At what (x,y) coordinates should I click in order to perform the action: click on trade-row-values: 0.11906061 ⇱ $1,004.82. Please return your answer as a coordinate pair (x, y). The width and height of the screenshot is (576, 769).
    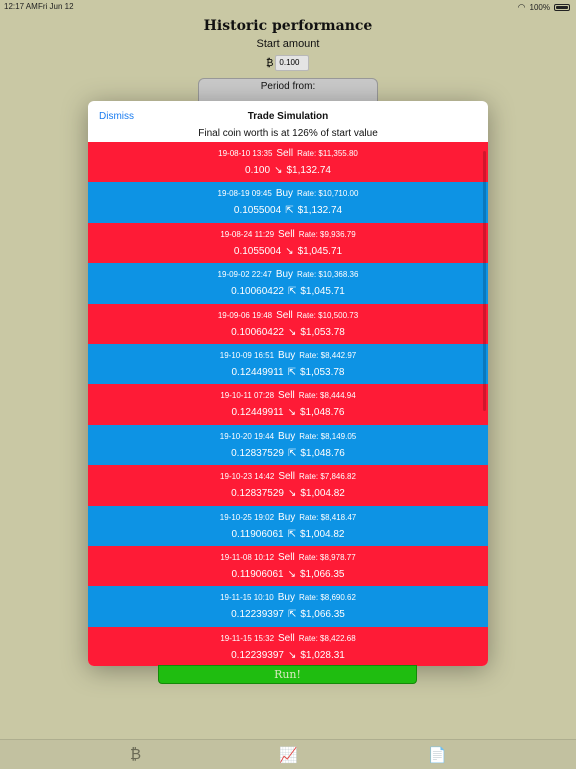
    Looking at the image, I should click on (288, 534).